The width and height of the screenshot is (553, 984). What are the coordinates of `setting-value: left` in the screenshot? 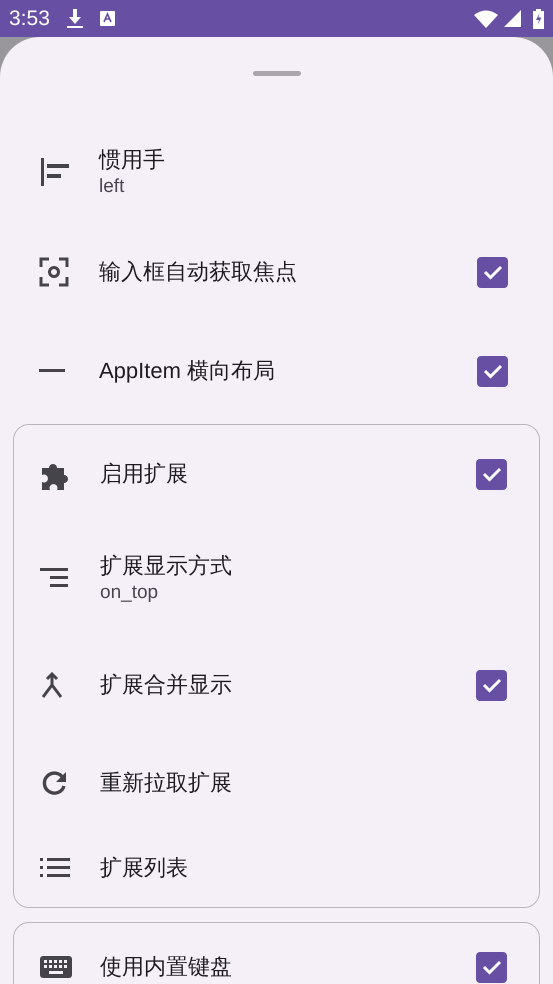 It's located at (112, 187).